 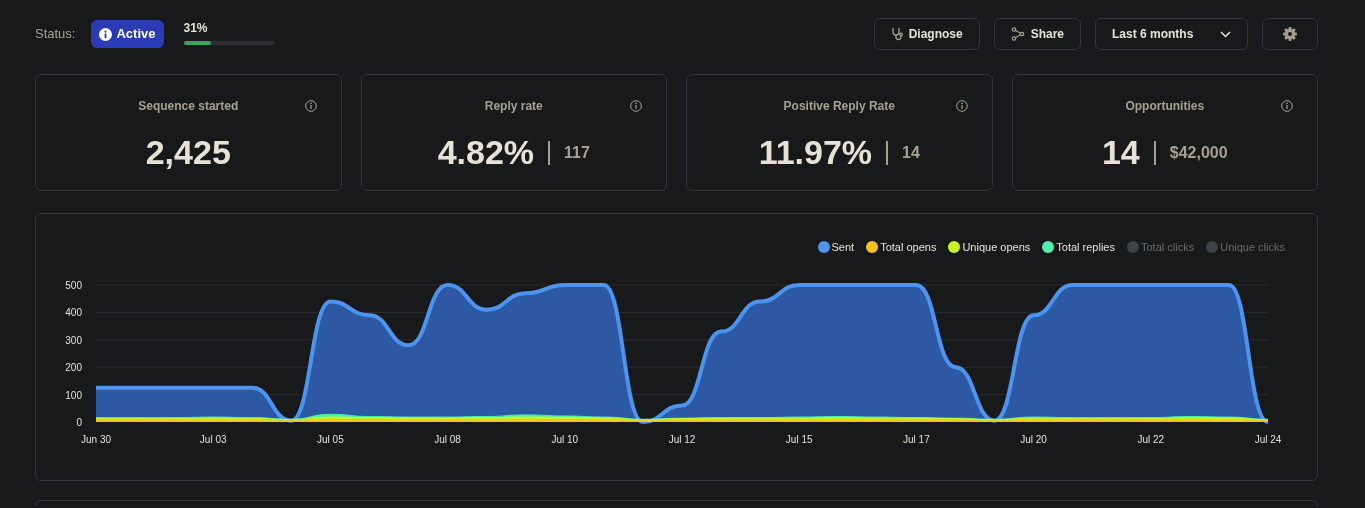 I want to click on axis-label: Jul 12, so click(x=682, y=439).